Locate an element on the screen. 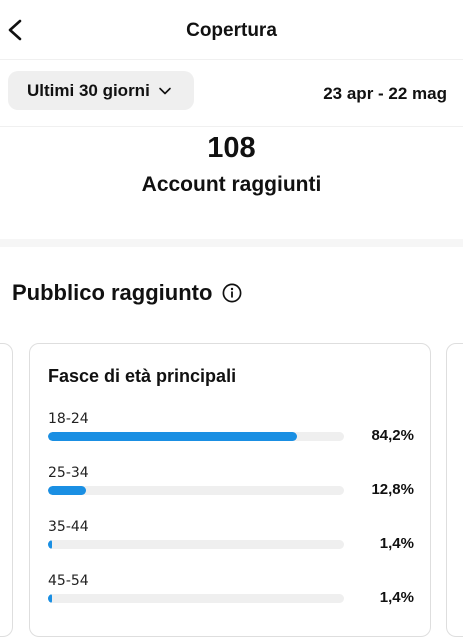 This screenshot has width=463, height=644. section-divider is located at coordinates (231, 243).